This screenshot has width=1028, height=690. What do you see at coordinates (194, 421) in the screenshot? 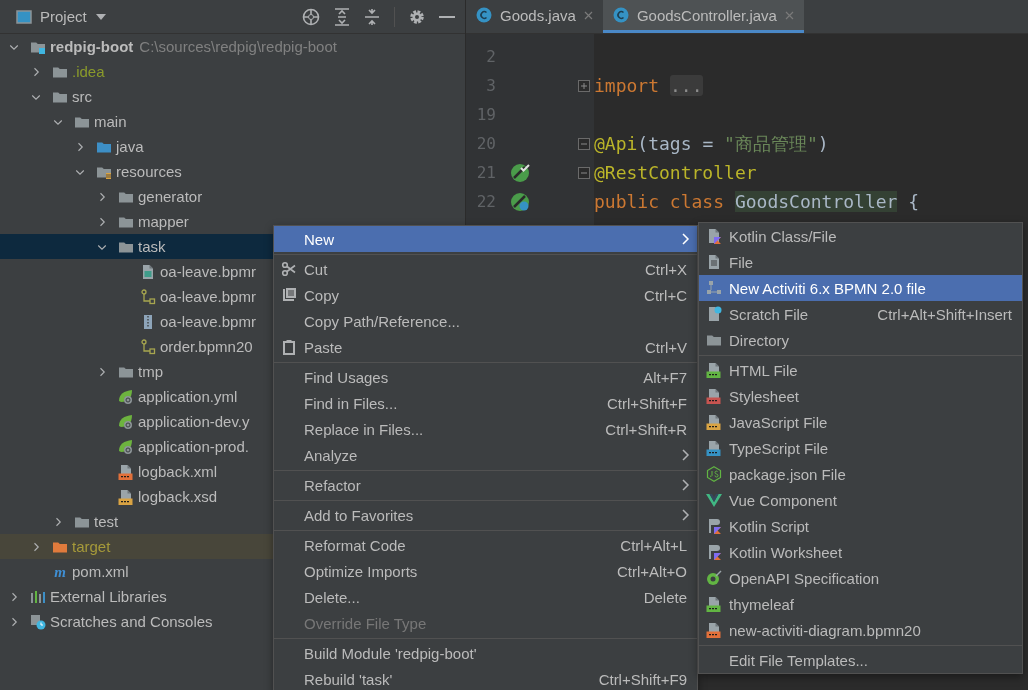
I see `tree-item-label: application-dev.y` at bounding box center [194, 421].